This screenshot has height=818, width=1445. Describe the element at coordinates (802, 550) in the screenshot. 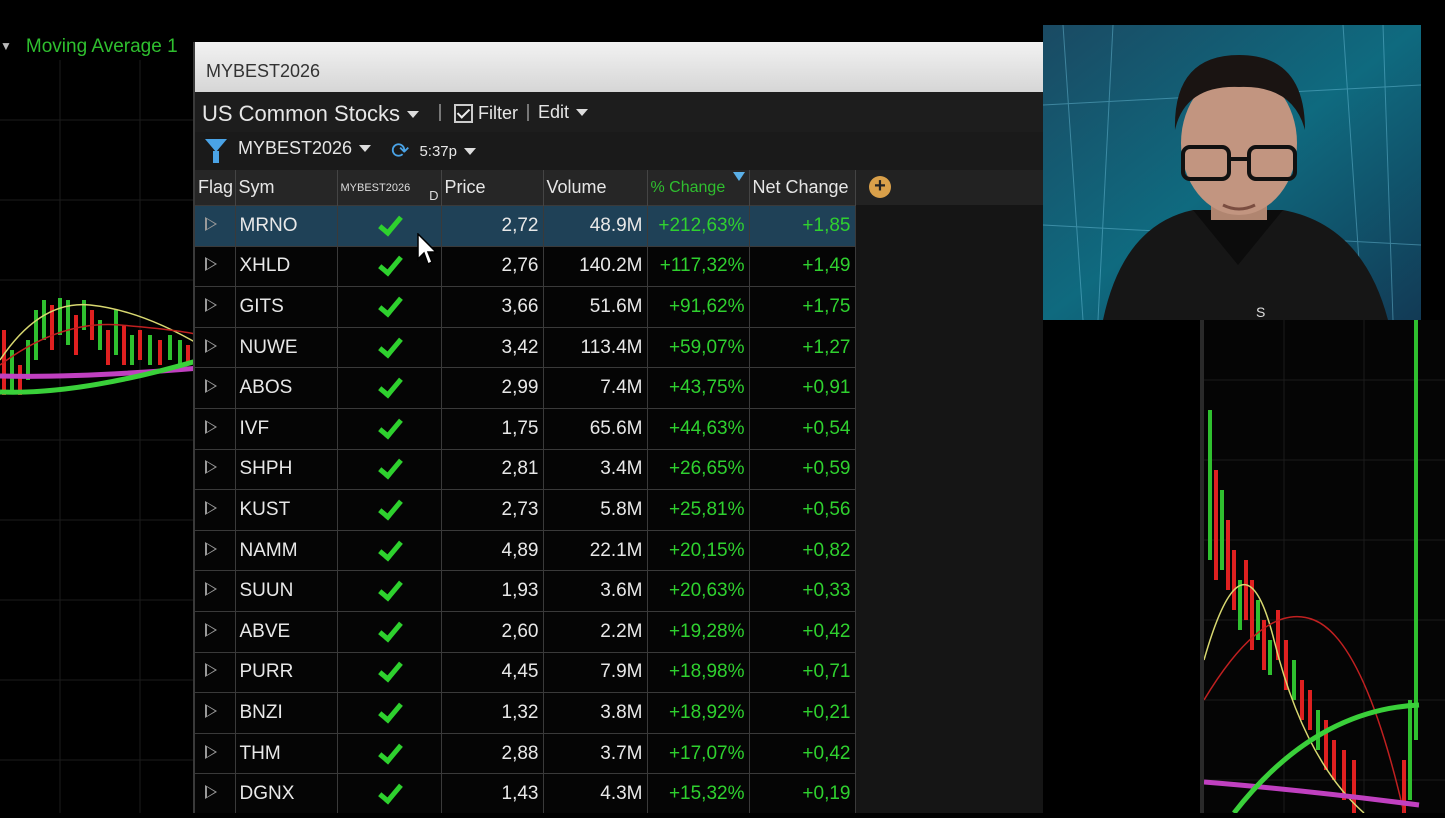

I see `net-change-cell: +0,82` at that location.